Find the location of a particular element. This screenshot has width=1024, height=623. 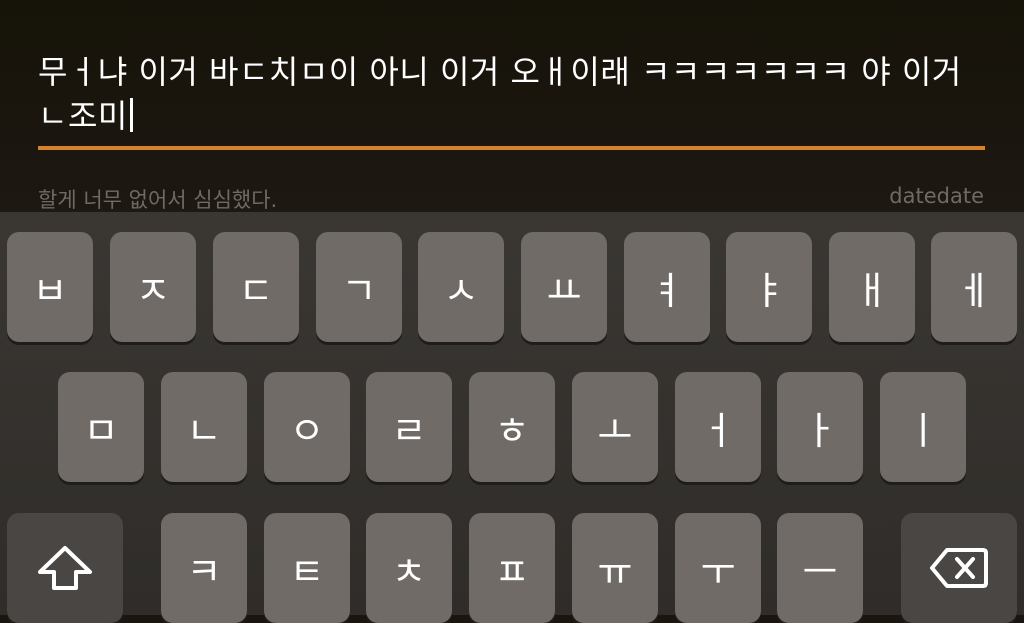

key-chieut: ㅊ is located at coordinates (409, 568).